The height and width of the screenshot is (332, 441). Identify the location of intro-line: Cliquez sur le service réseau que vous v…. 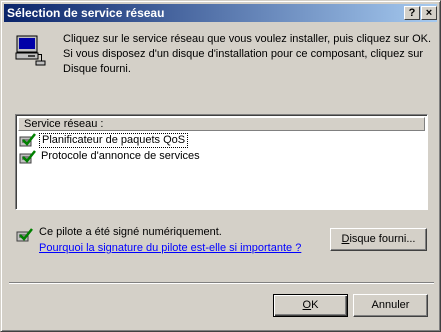
(247, 39).